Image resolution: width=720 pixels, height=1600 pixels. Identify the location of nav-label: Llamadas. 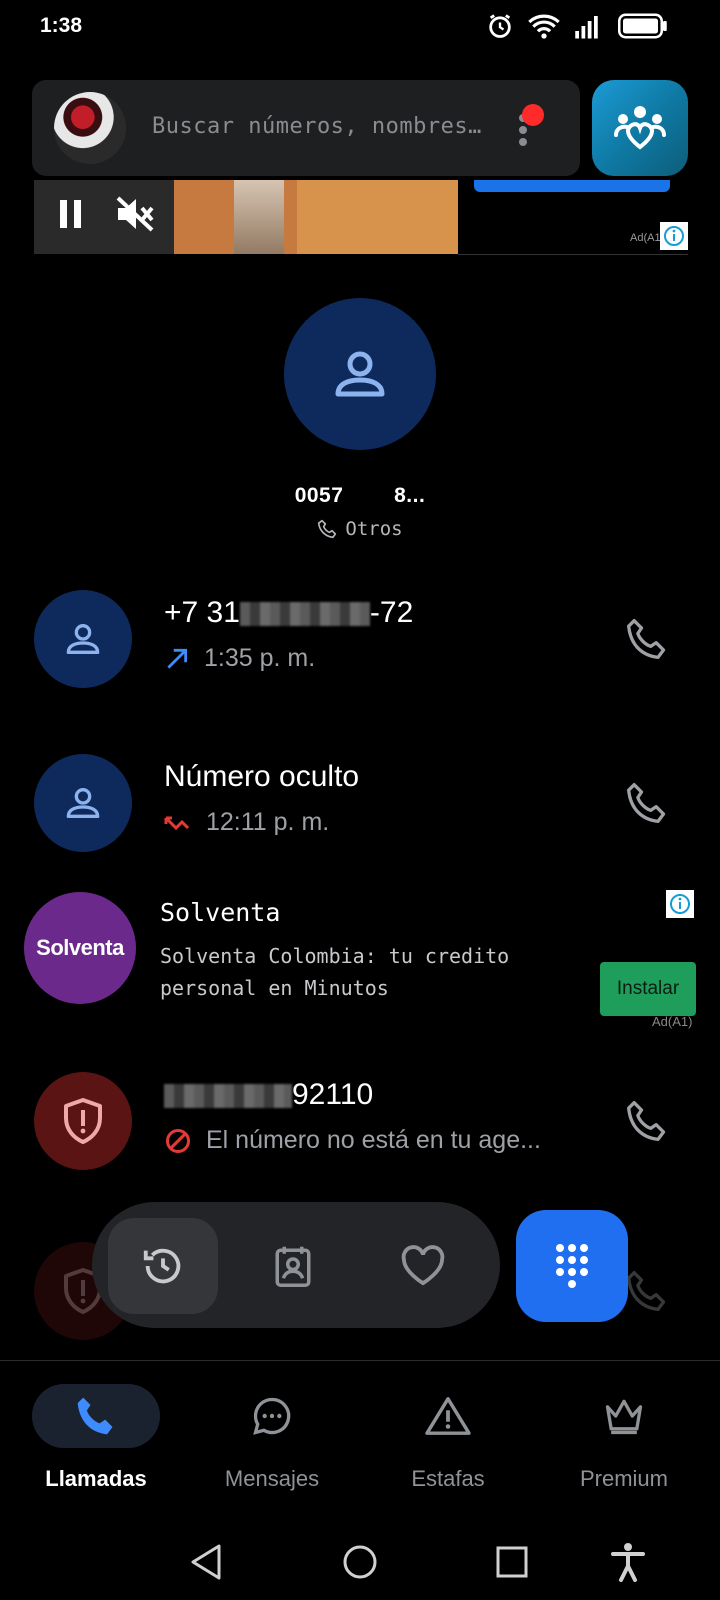
(96, 1478).